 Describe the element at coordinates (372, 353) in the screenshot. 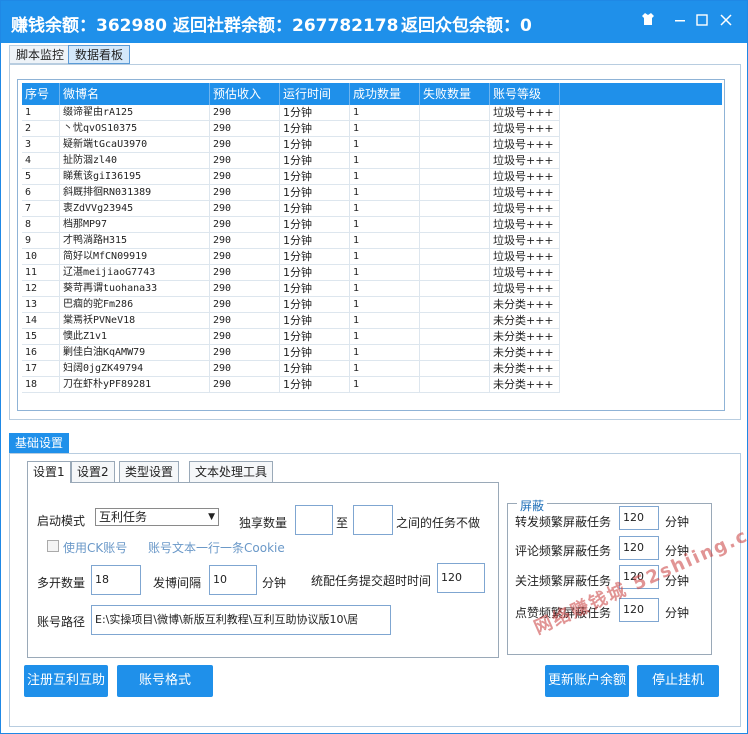

I see `table-row: 16 剿佳白油KqAMW79 290 1分钟 1 未分类+++` at that location.